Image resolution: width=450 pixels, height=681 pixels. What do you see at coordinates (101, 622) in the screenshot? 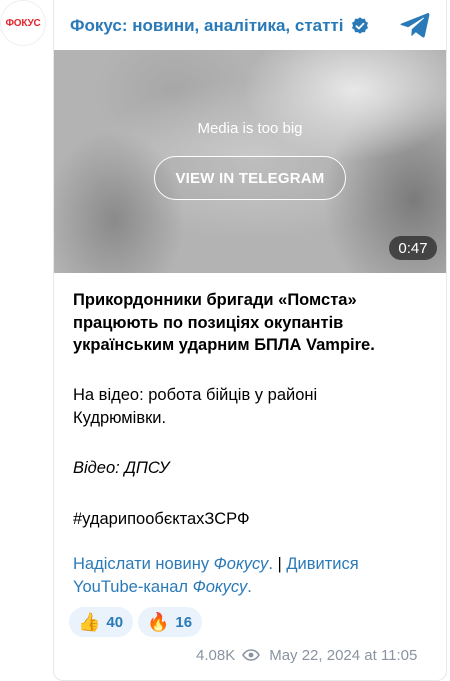
I see `reaction-thumbs-up: 👍 40` at bounding box center [101, 622].